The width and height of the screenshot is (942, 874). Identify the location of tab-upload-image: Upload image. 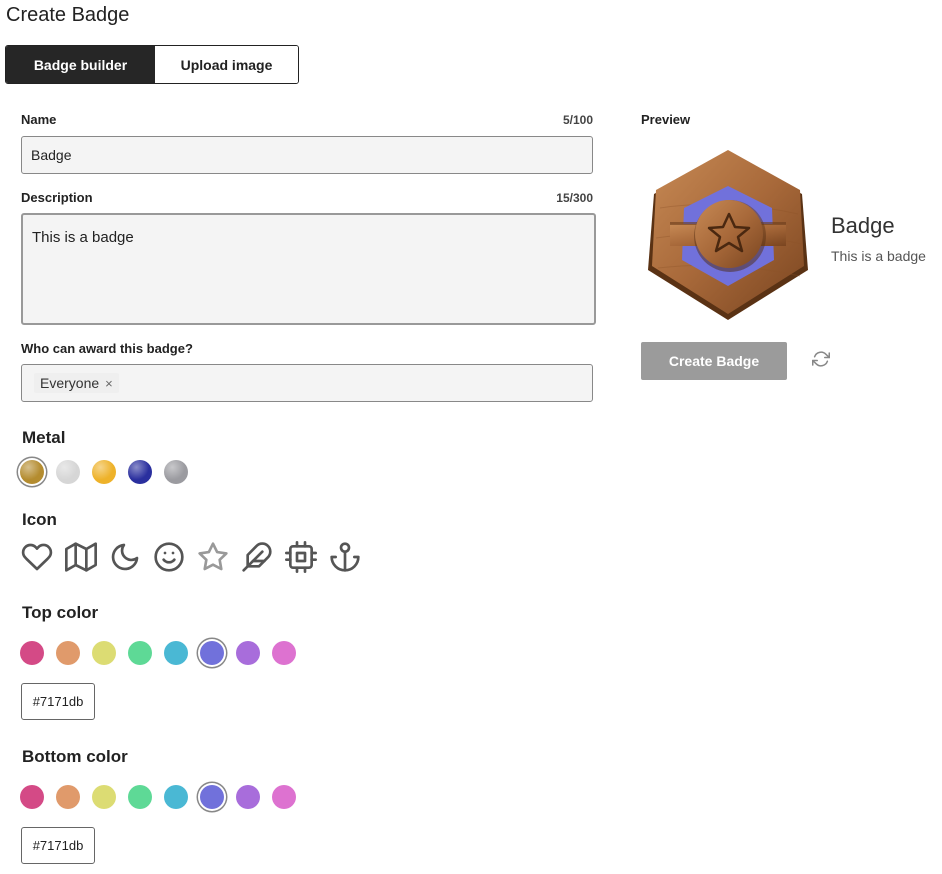
(226, 64).